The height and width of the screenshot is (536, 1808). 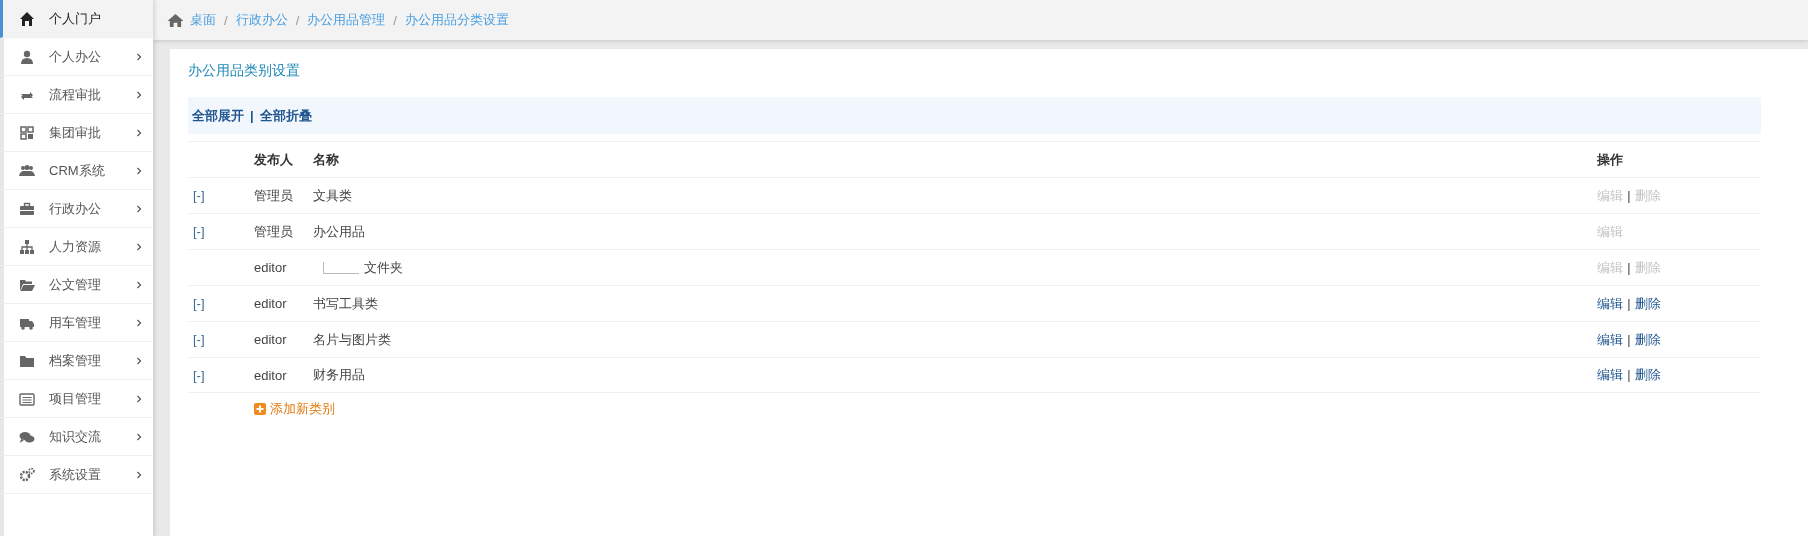 I want to click on column-header: 操作, so click(x=1610, y=159).